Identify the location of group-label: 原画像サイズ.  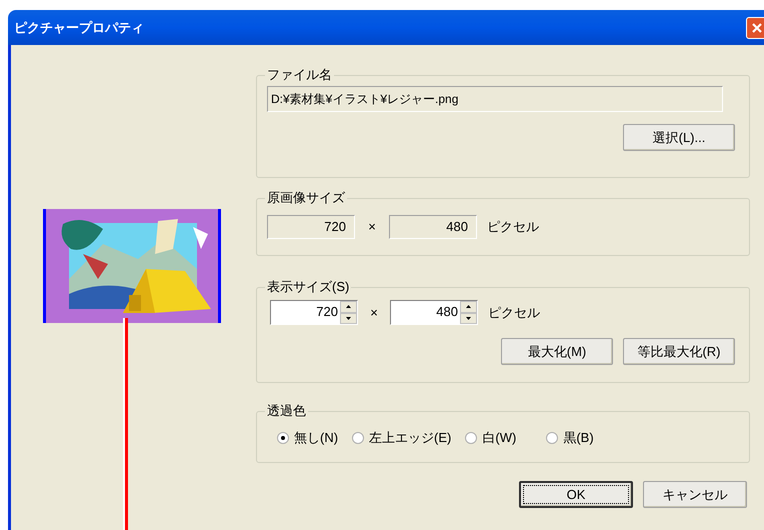
(306, 198).